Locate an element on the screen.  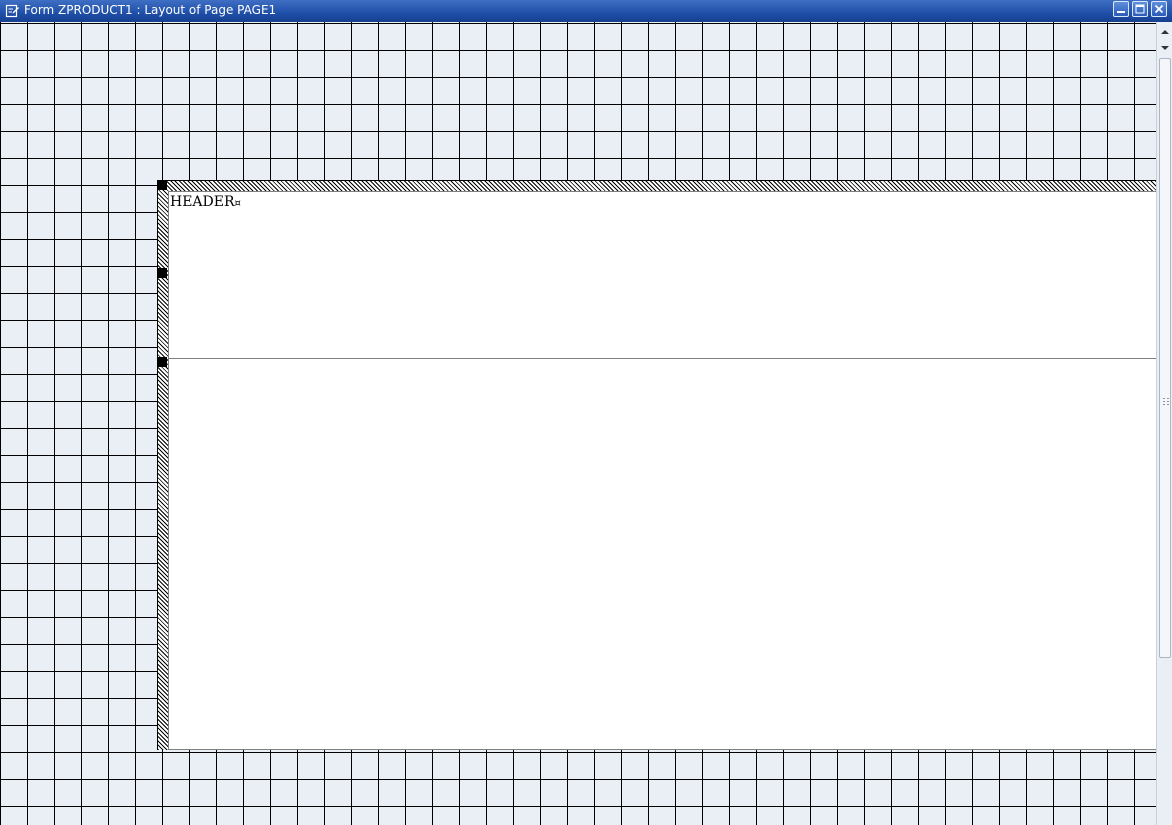
close-button is located at coordinates (1159, 9).